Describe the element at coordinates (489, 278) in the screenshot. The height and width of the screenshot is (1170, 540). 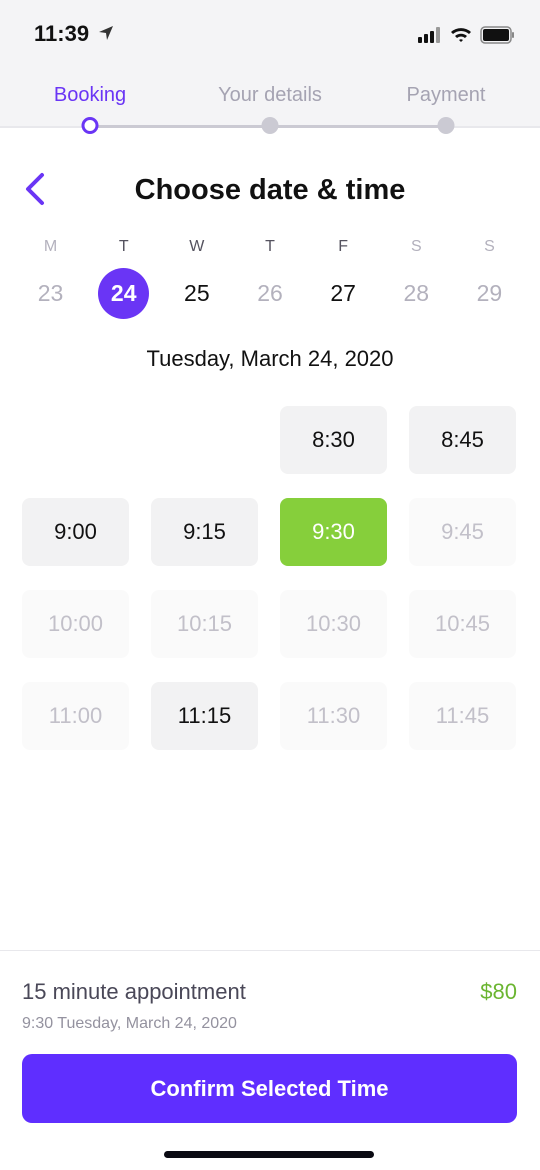
I see `day-29: S 29` at that location.